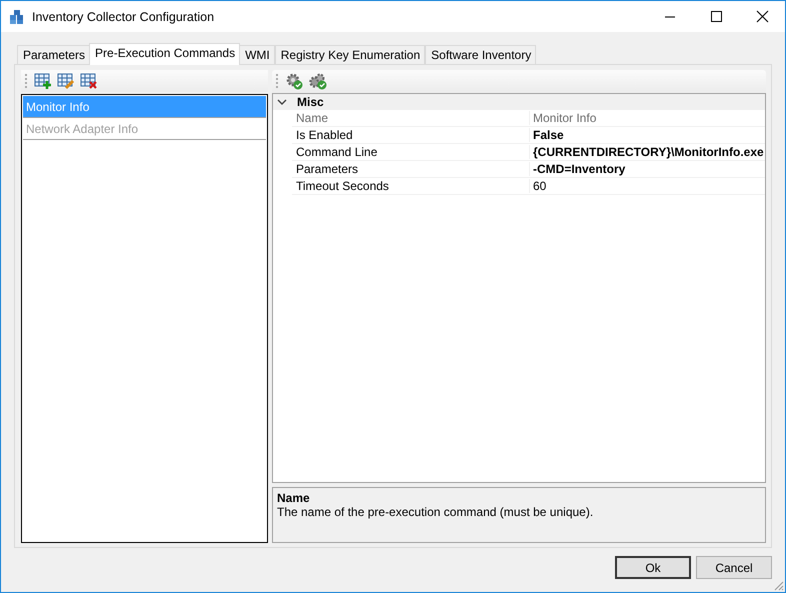 The width and height of the screenshot is (786, 593). I want to click on description-text: The name of the pre-execution command (must be unique)., so click(435, 512).